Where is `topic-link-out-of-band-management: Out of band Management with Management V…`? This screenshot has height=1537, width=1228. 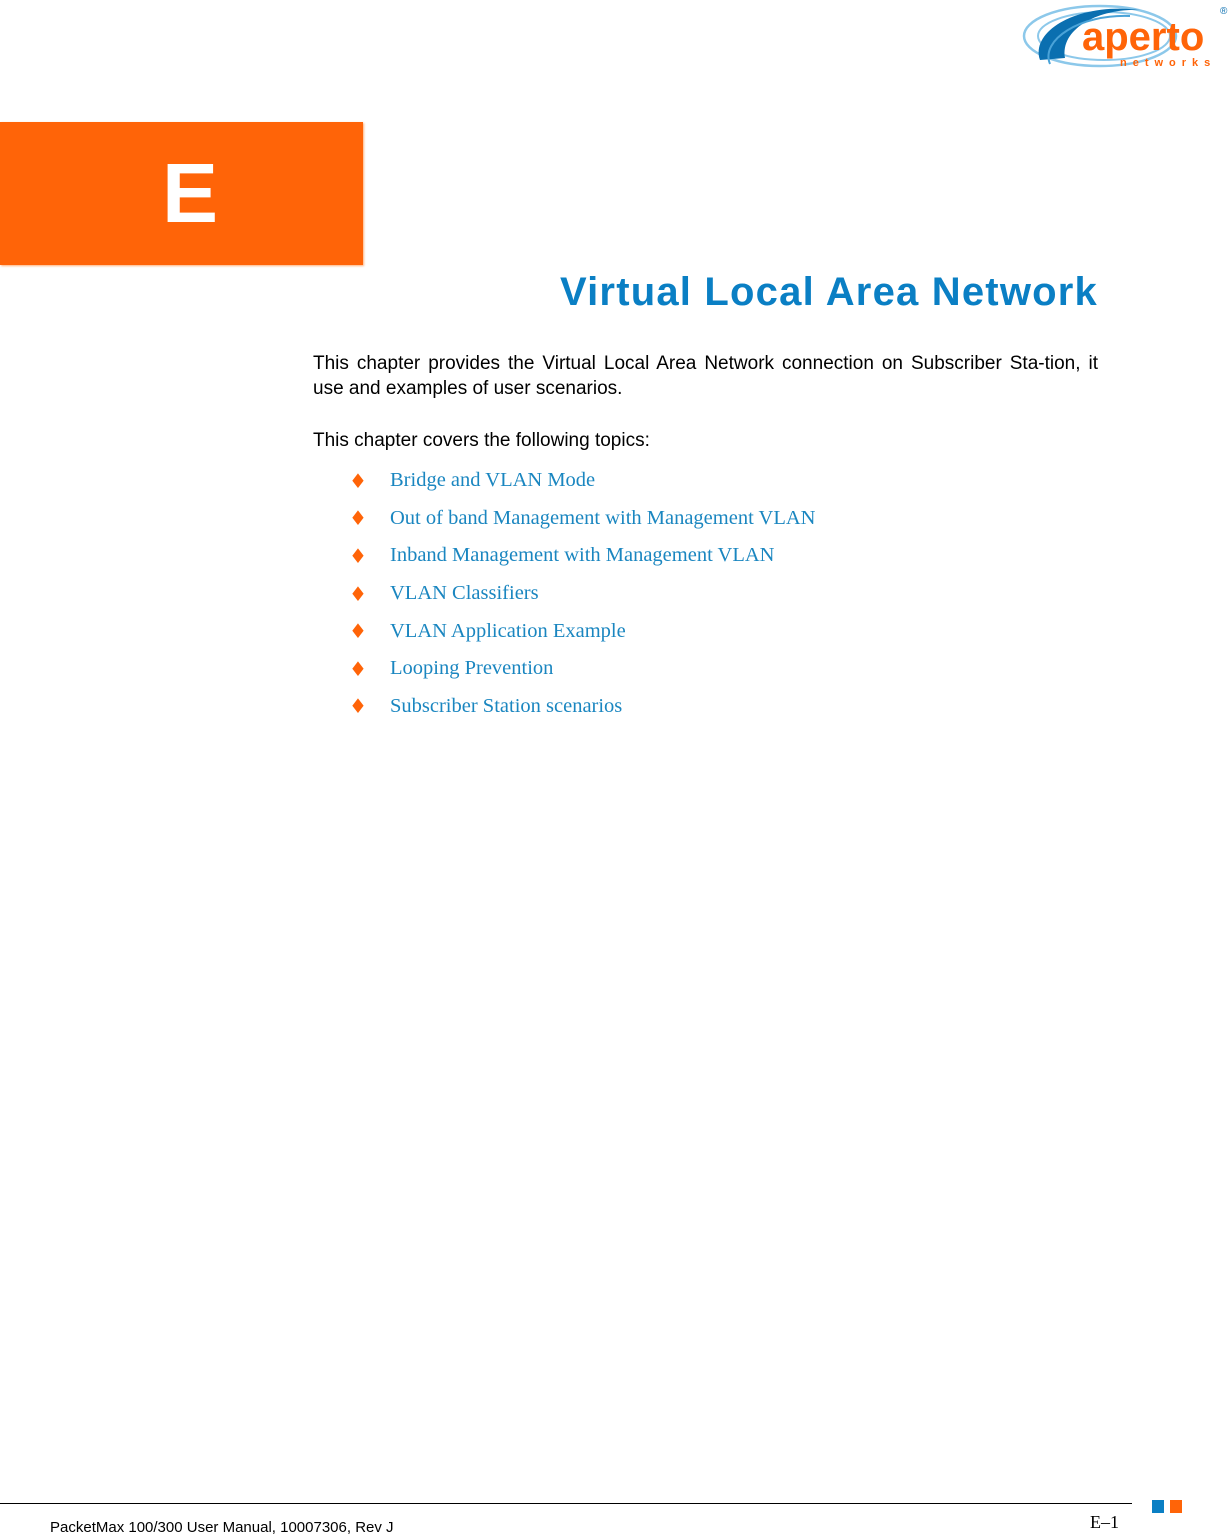 topic-link-out-of-band-management: Out of band Management with Management V… is located at coordinates (602, 518).